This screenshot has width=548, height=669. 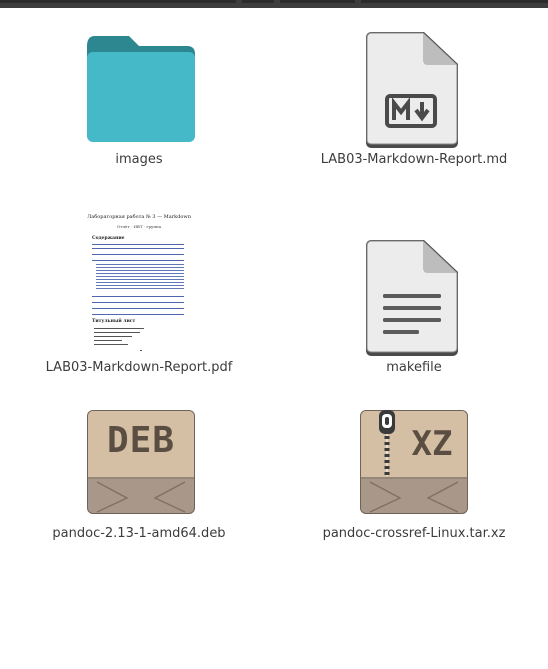 What do you see at coordinates (142, 463) in the screenshot?
I see `deb-package-icon: DEB` at bounding box center [142, 463].